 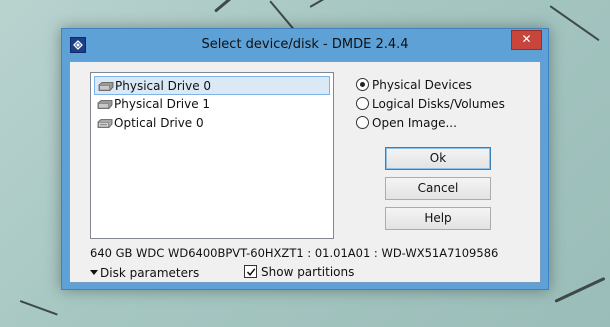 I want to click on checkmark-icon, so click(x=251, y=272).